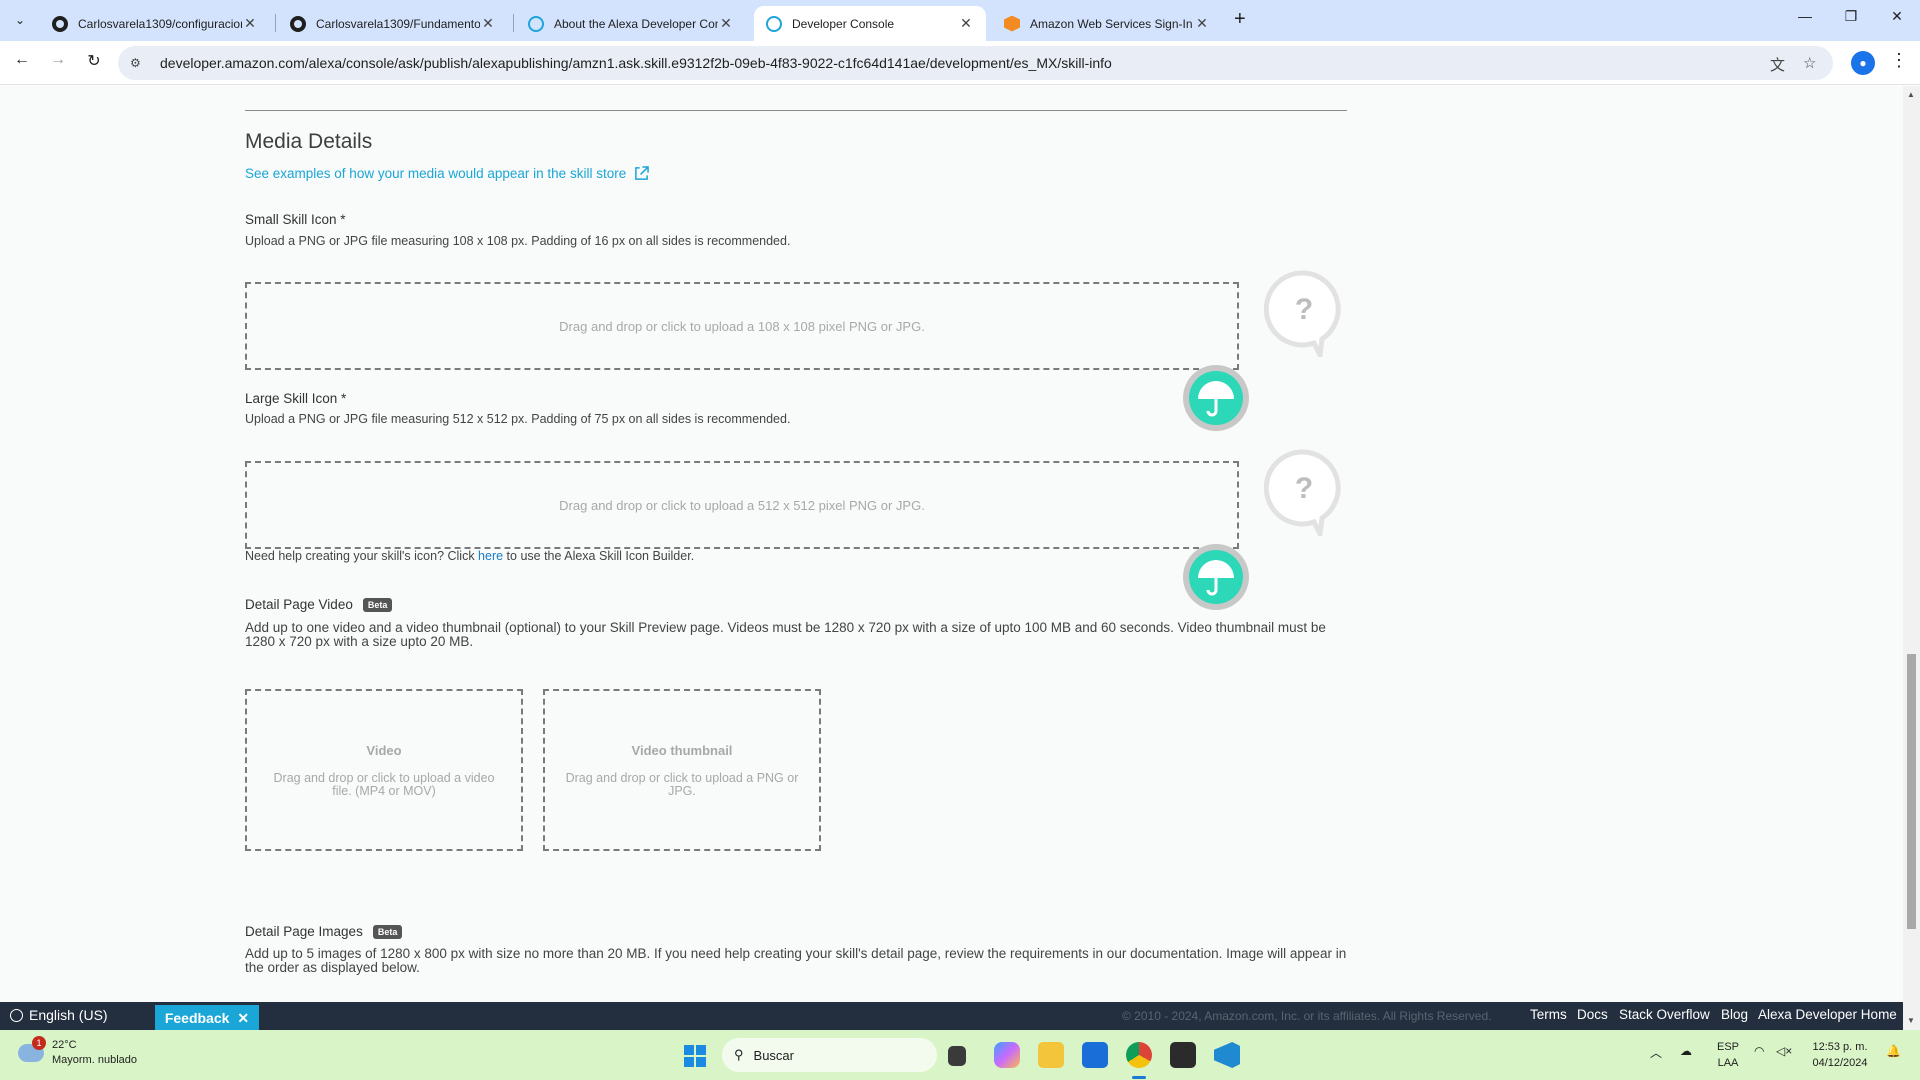 The image size is (1920, 1080). Describe the element at coordinates (1897, 16) in the screenshot. I see `close-window-icon: ✕` at that location.